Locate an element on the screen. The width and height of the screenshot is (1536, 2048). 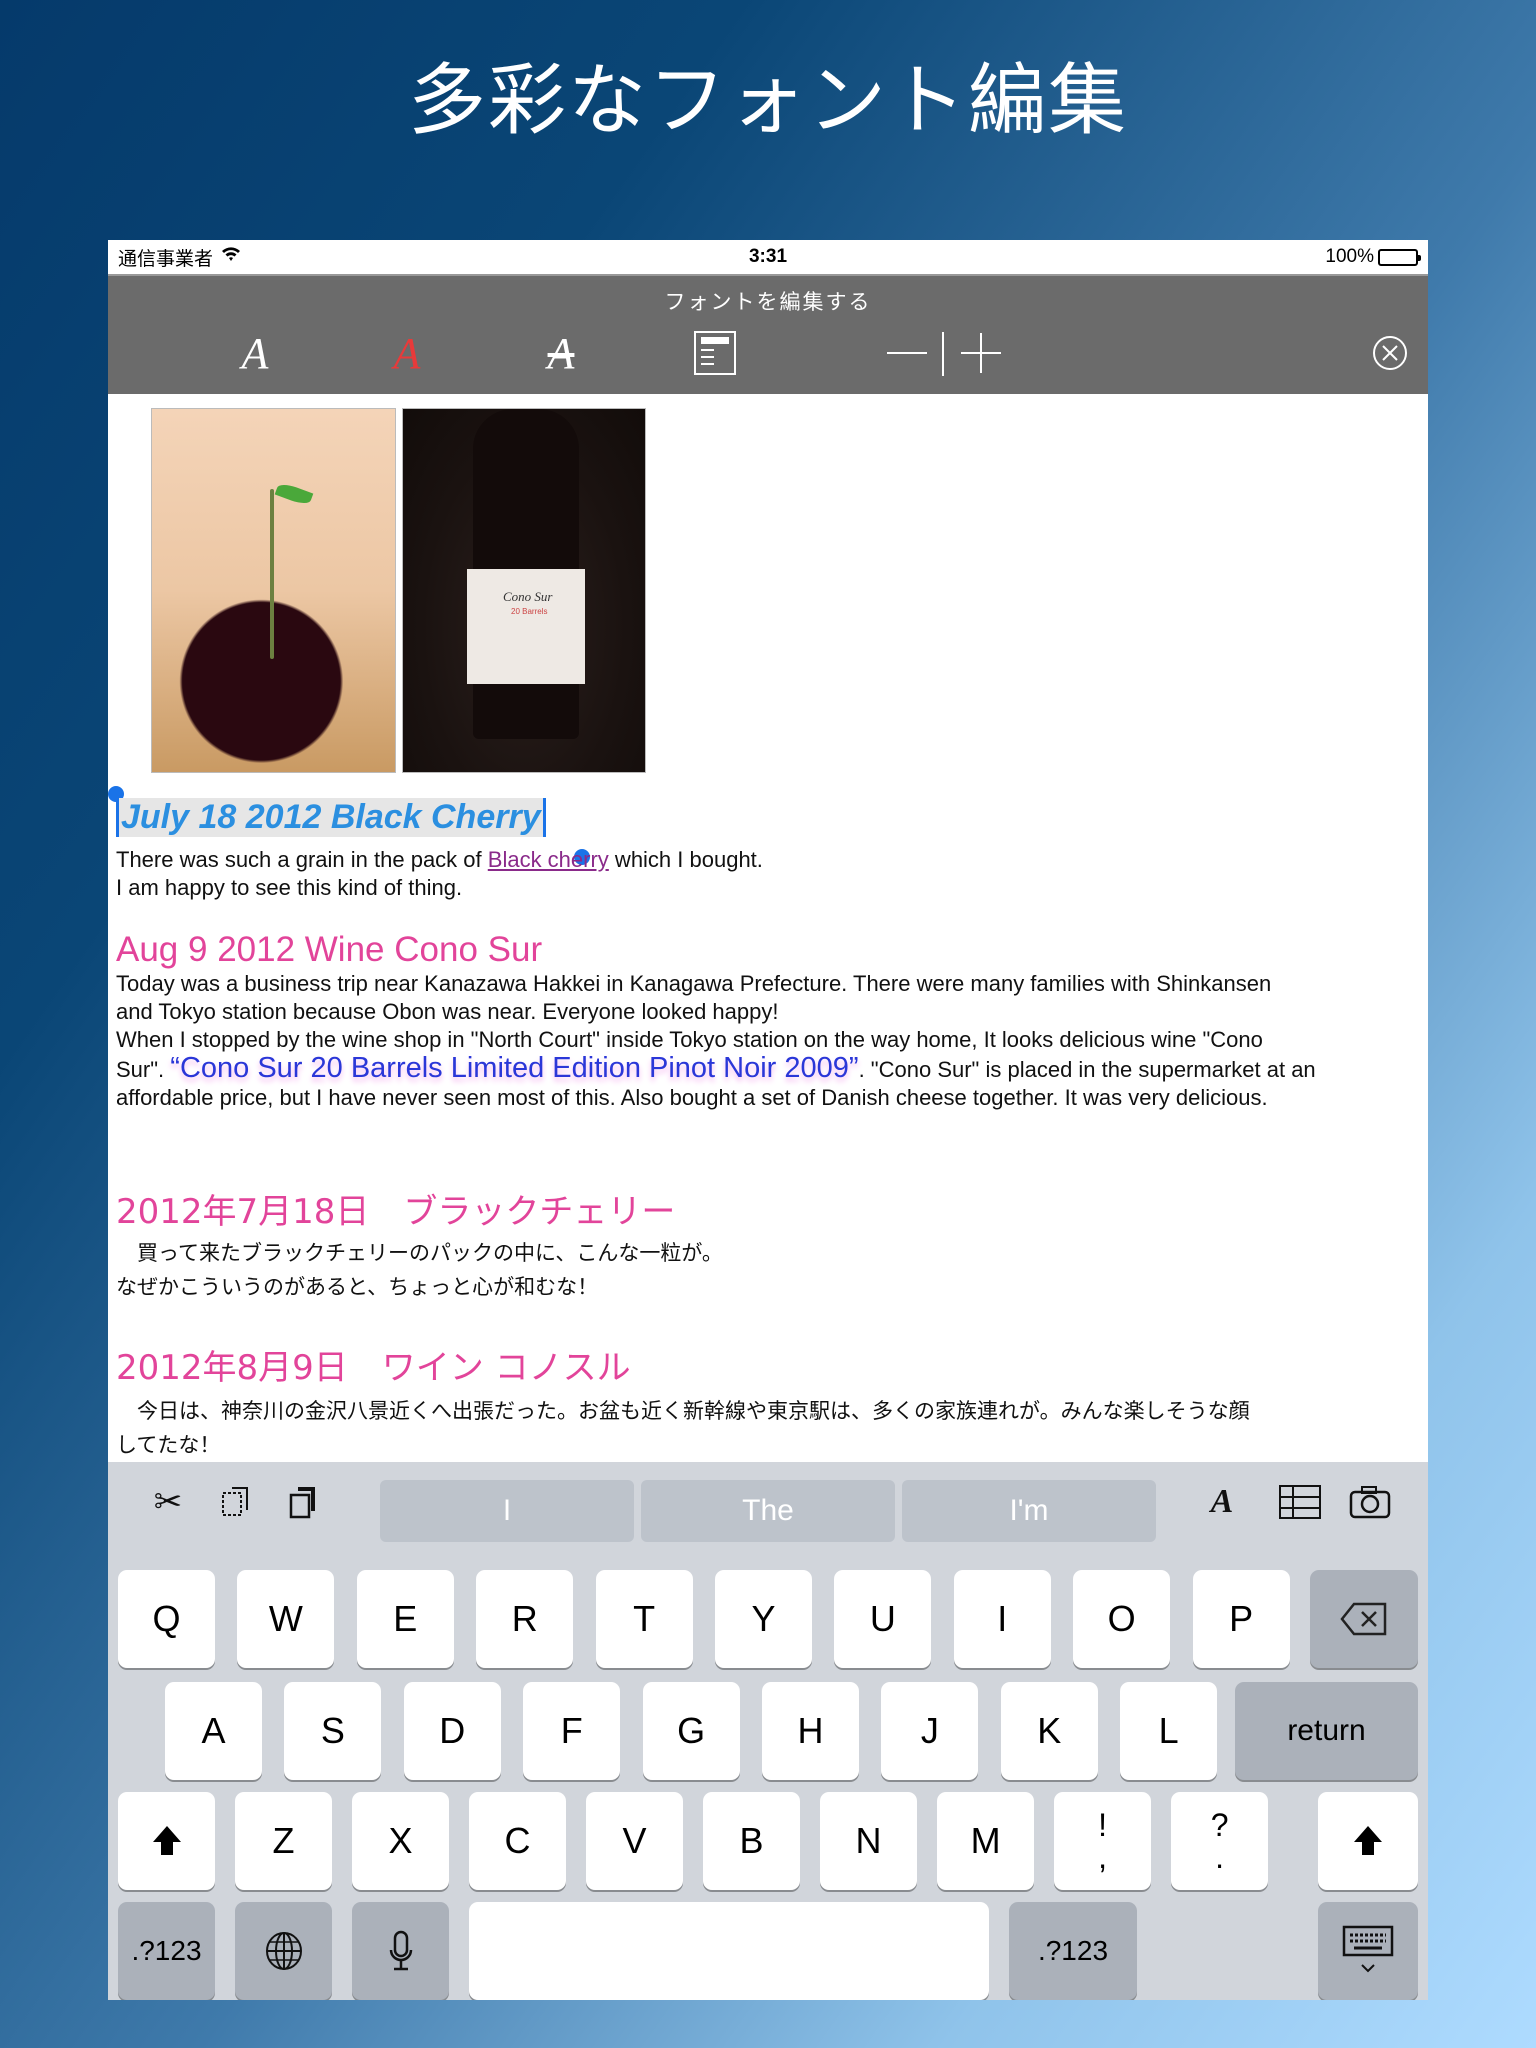
key-a: A is located at coordinates (213, 1731).